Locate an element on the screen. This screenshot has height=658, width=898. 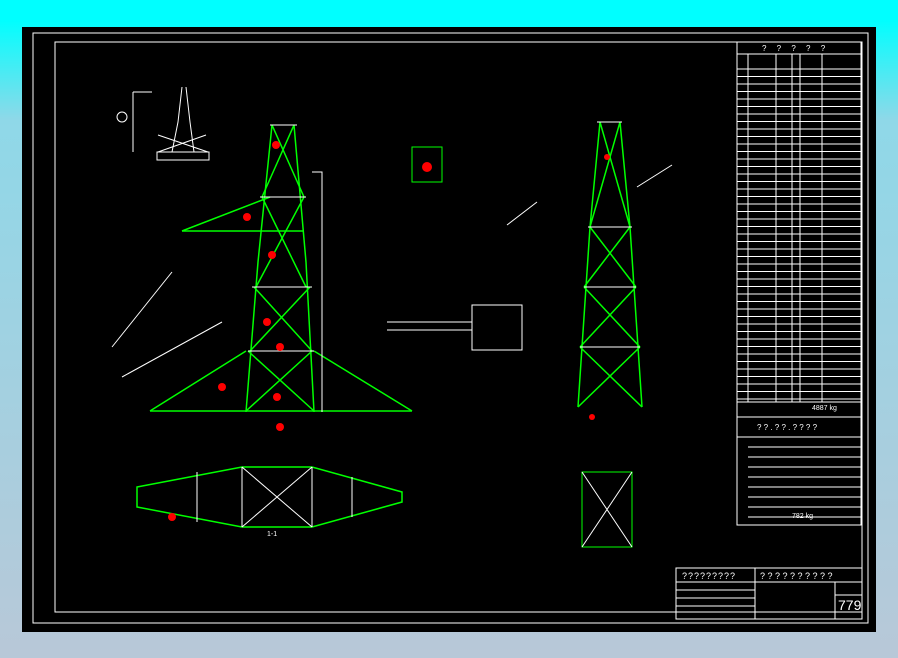
title-right: ? ? ? ? ? ? ? ? ? ? is located at coordinates (796, 576).